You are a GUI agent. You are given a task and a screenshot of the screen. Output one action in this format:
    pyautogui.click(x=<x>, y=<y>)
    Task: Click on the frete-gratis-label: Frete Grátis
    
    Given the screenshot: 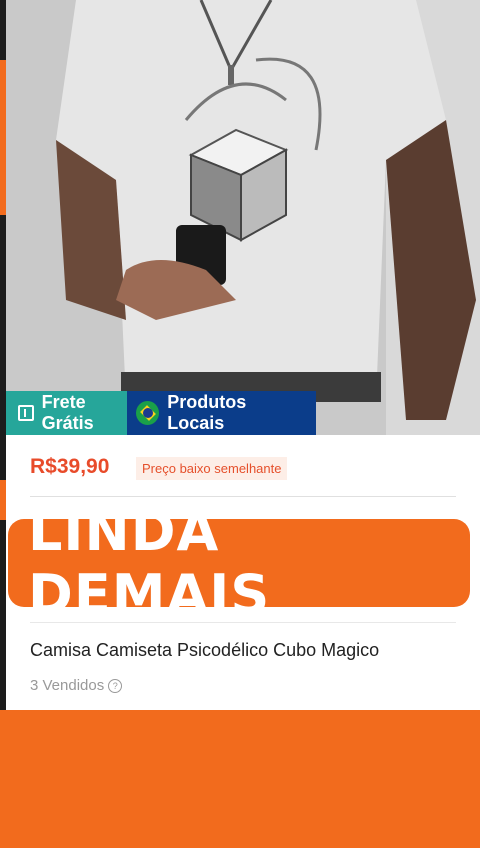 What is the action you would take?
    pyautogui.click(x=67, y=412)
    